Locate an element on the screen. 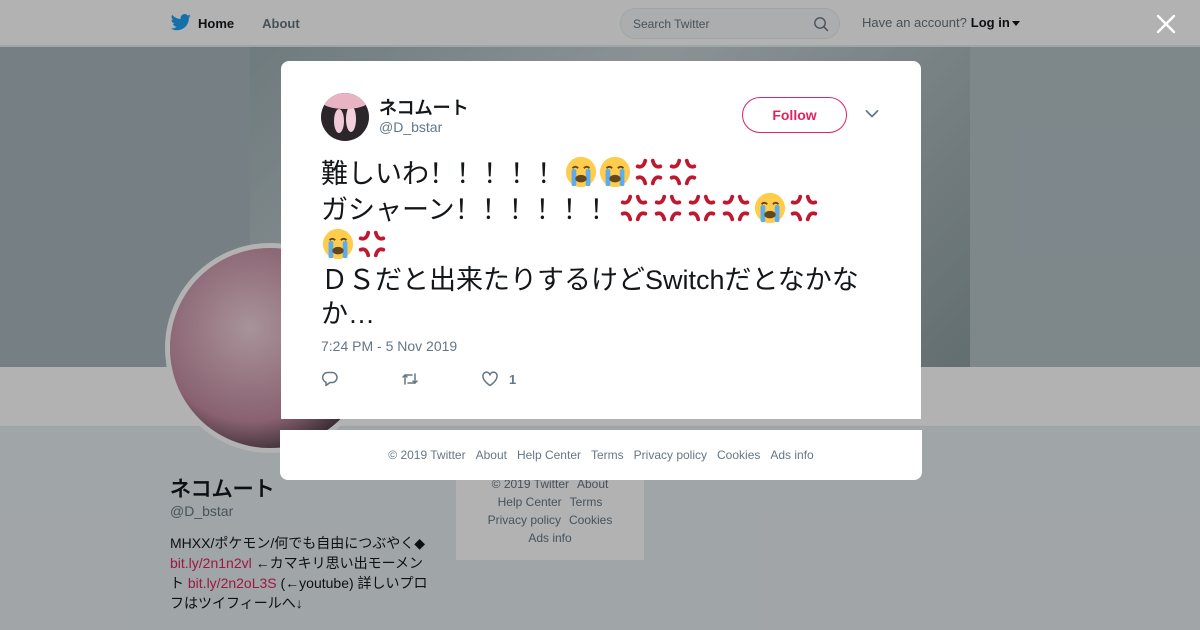 This screenshot has width=1200, height=630. footer-copyright: © 2019 Twitter is located at coordinates (427, 455).